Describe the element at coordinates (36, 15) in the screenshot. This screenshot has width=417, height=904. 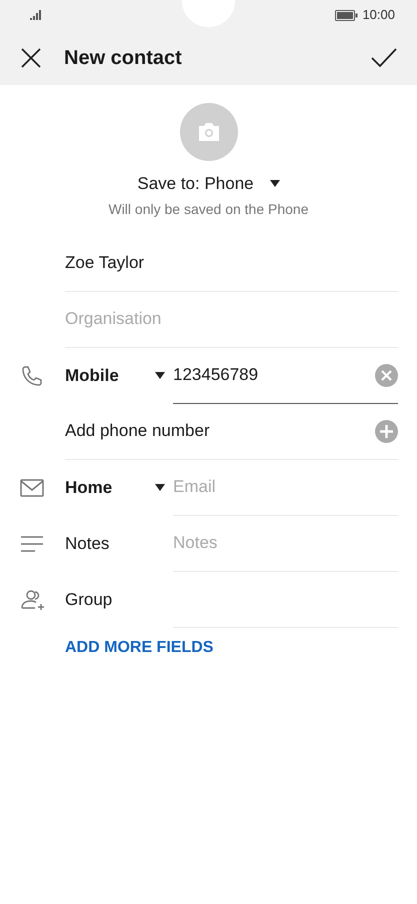
I see `signal-icon` at that location.